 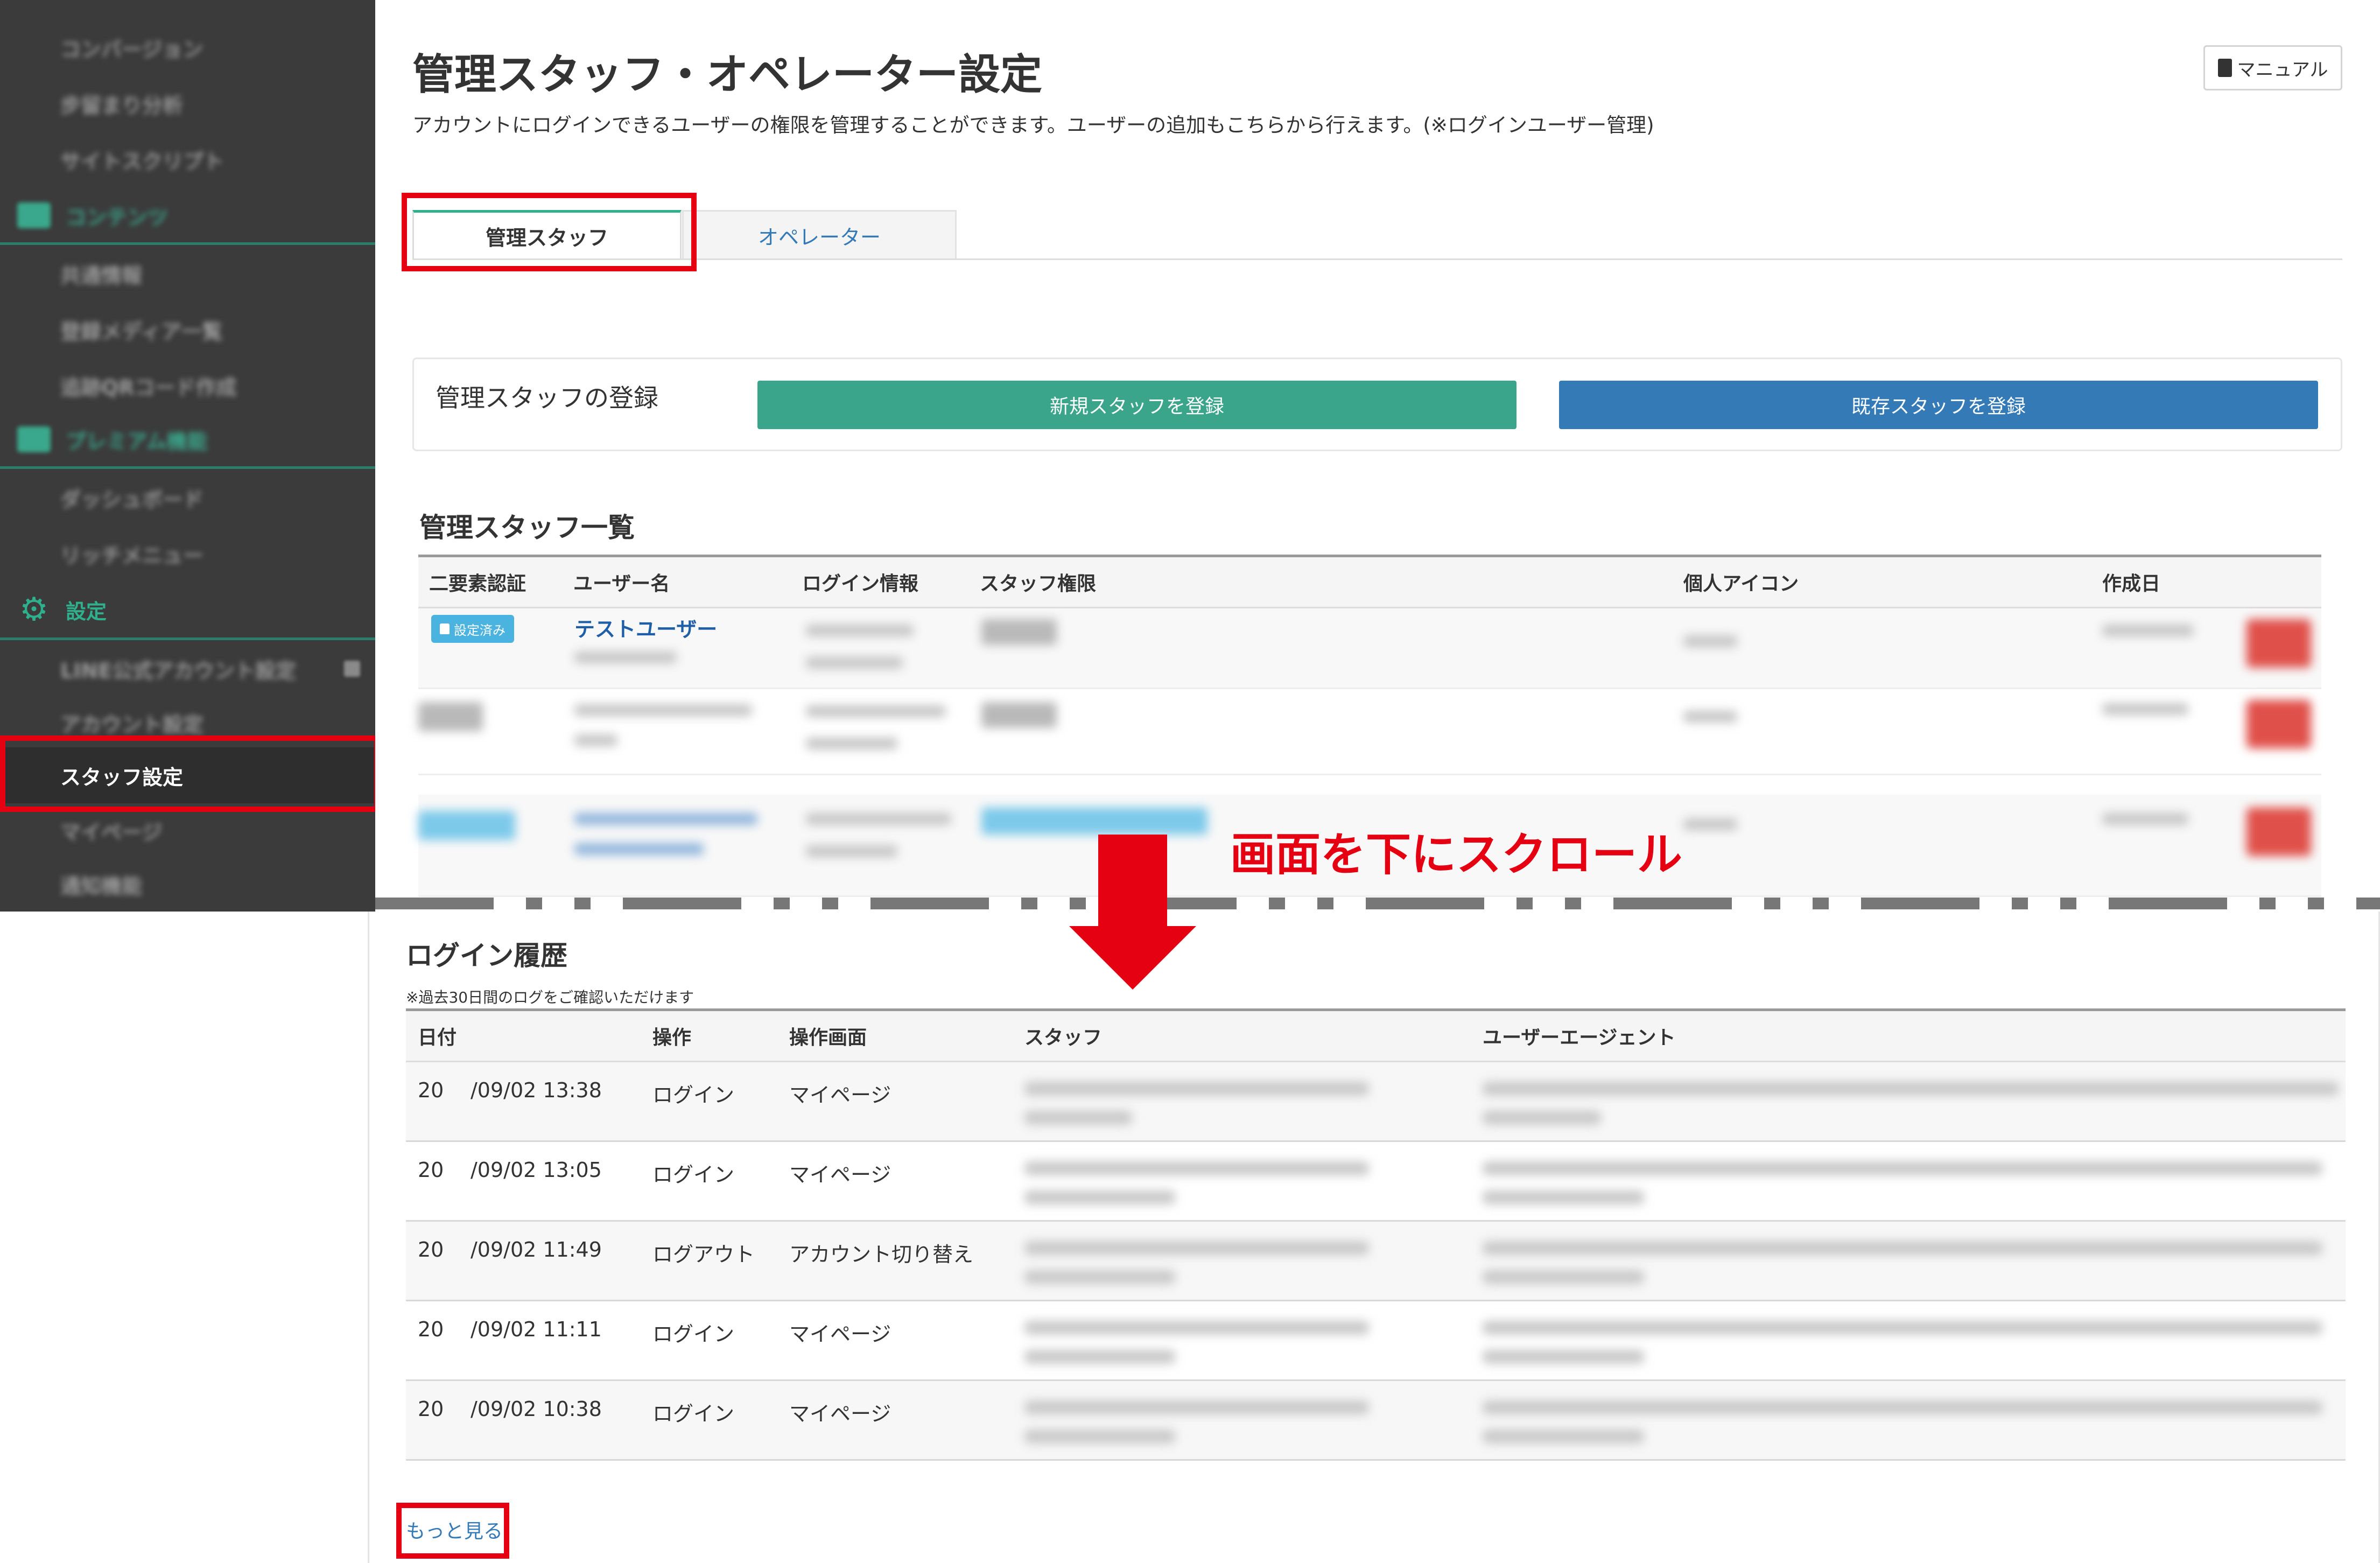 I want to click on twofa-status-label: 設定済み, so click(x=480, y=630).